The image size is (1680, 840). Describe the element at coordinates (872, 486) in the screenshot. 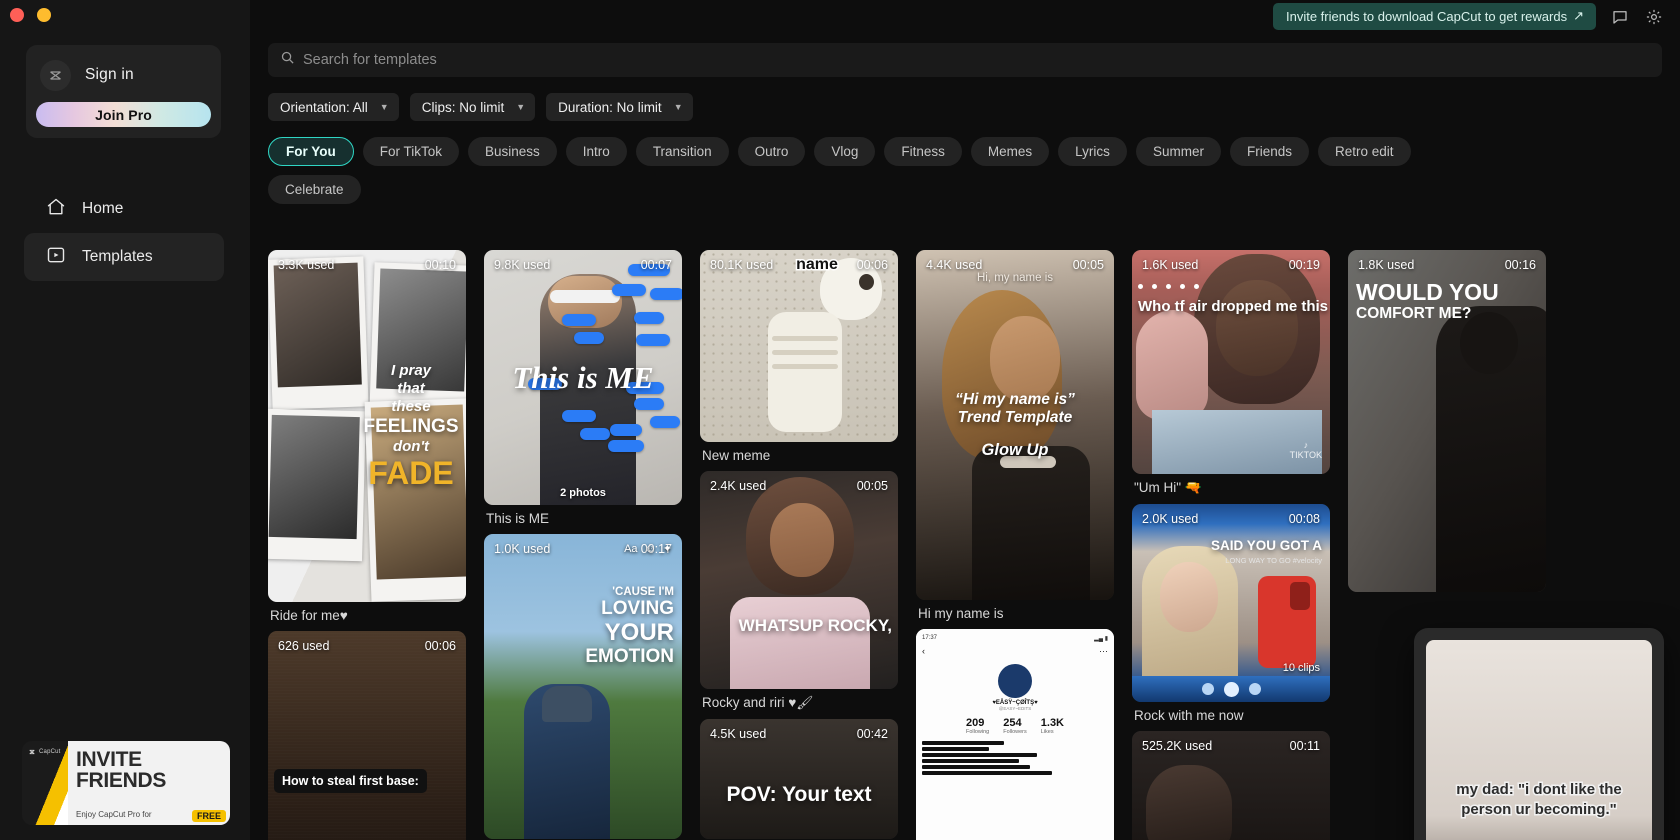

I see `duration-label: 00:05` at that location.